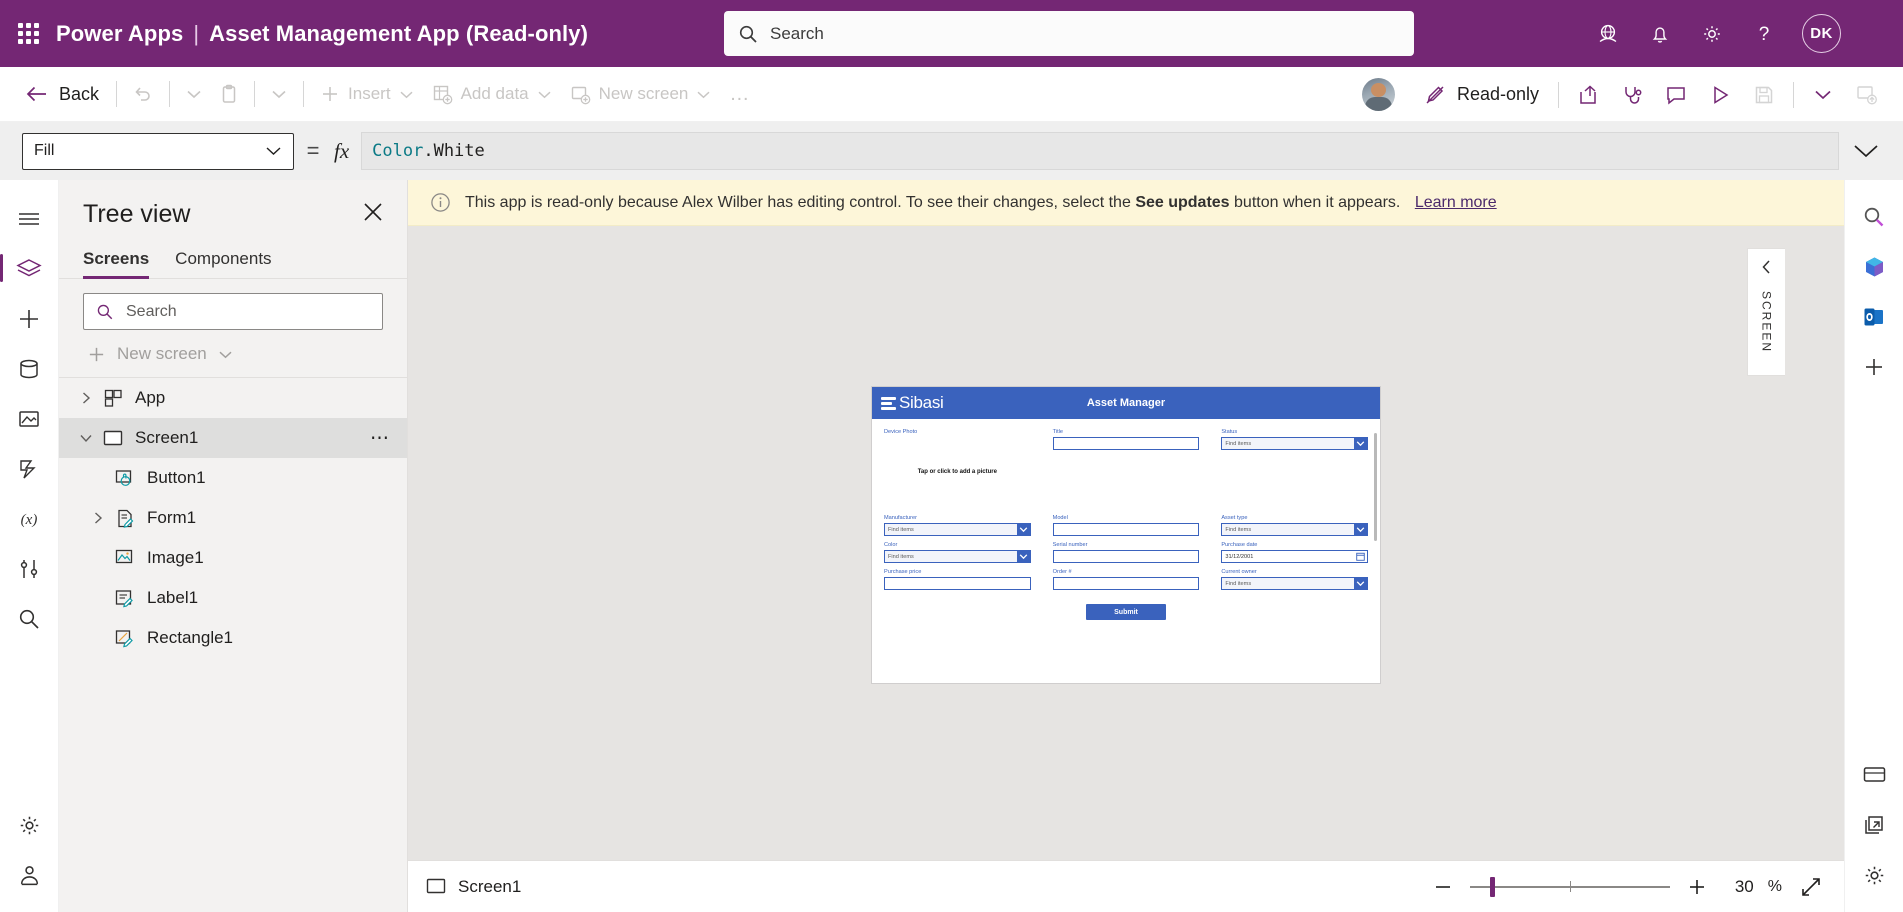 The height and width of the screenshot is (912, 1903). Describe the element at coordinates (233, 638) in the screenshot. I see `tree-item-rectangle1: Rectangle1` at that location.